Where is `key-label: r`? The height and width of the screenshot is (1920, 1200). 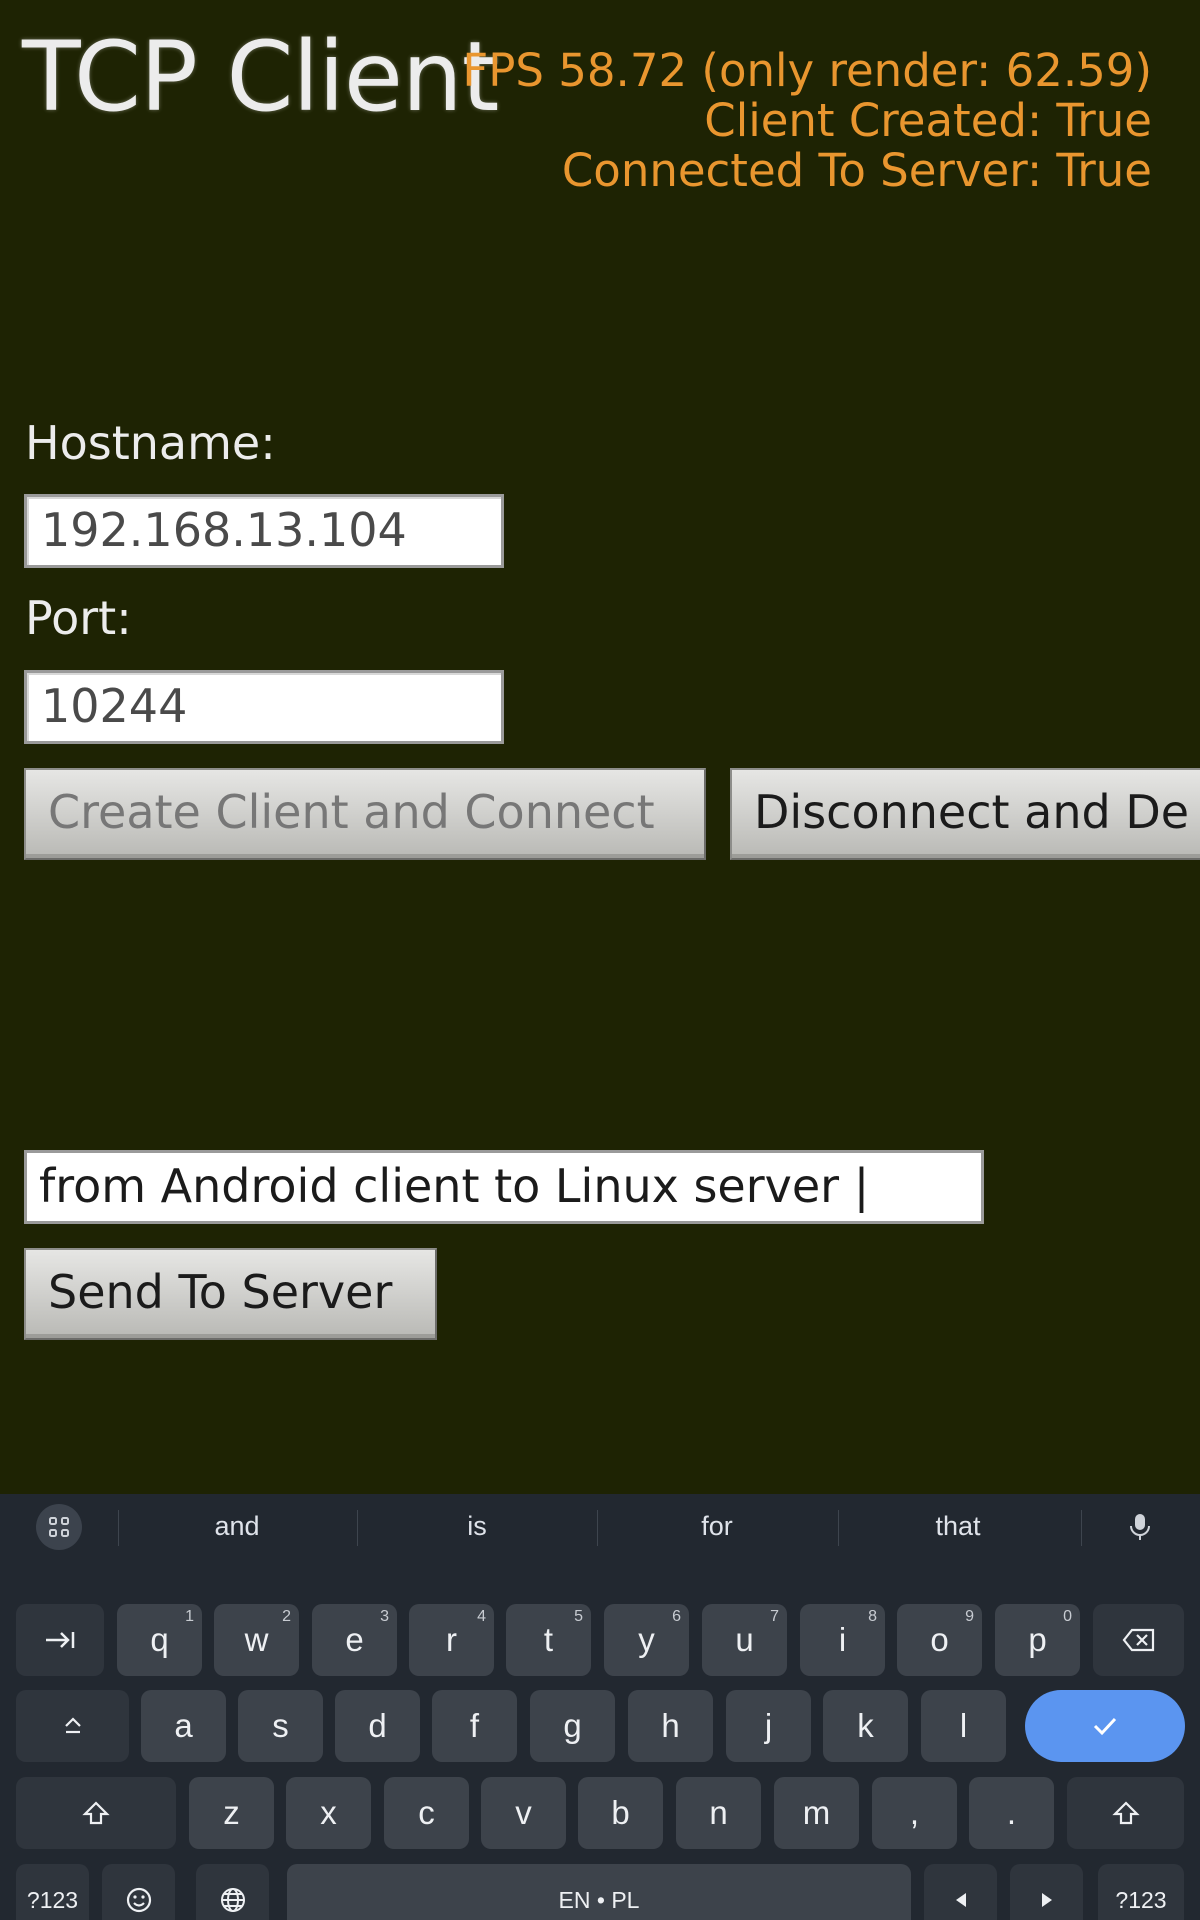
key-label: r is located at coordinates (451, 1639).